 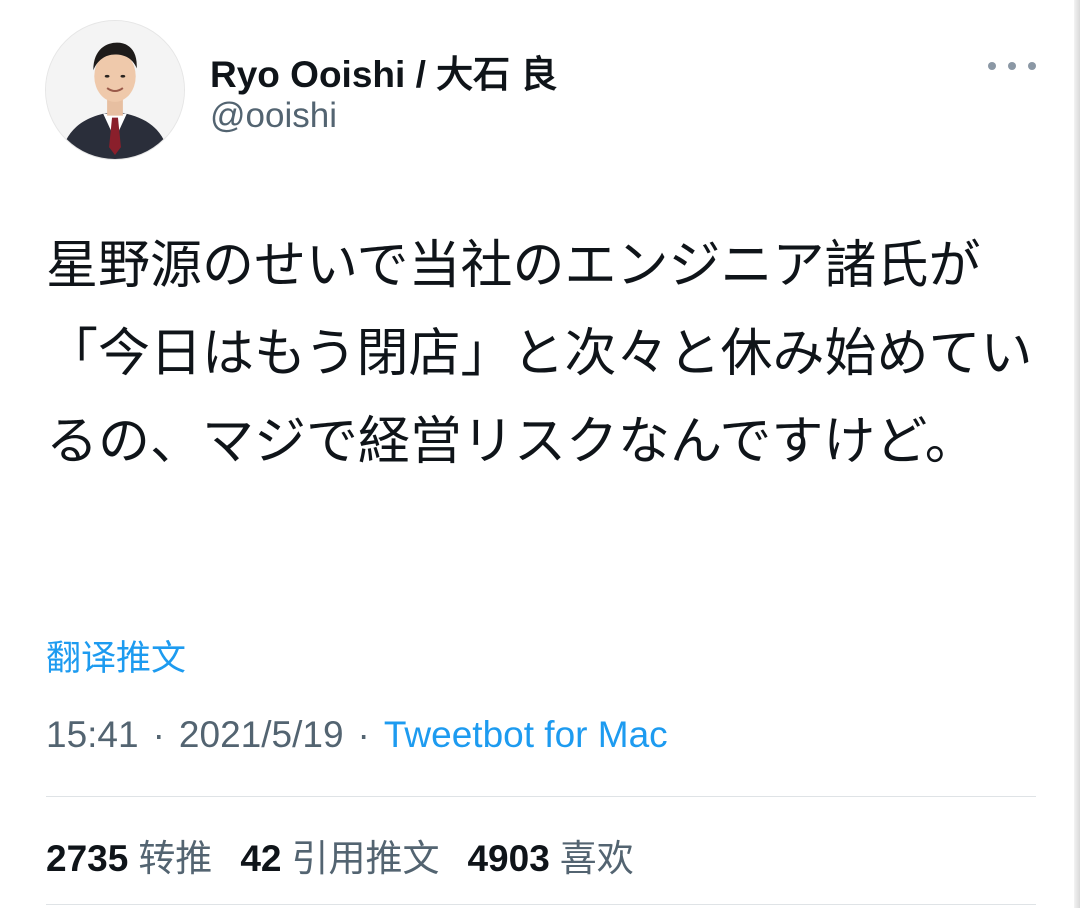 I want to click on tweet-source-link: Tweetbot for Mac, so click(x=526, y=735).